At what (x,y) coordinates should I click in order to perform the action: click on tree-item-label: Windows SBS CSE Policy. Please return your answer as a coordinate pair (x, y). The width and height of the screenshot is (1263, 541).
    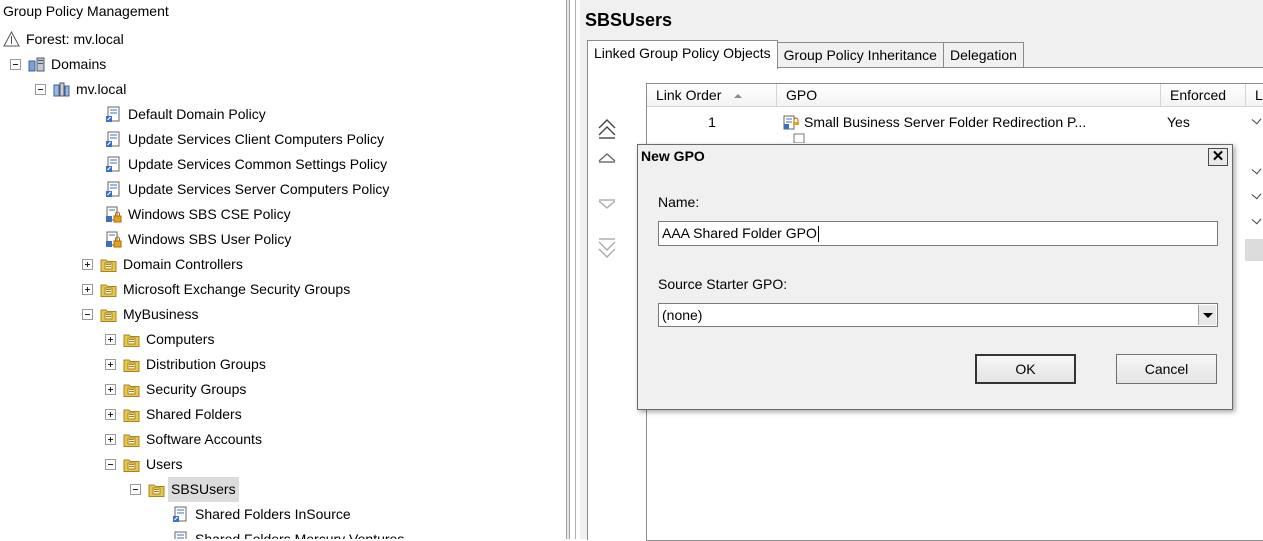
    Looking at the image, I should click on (209, 214).